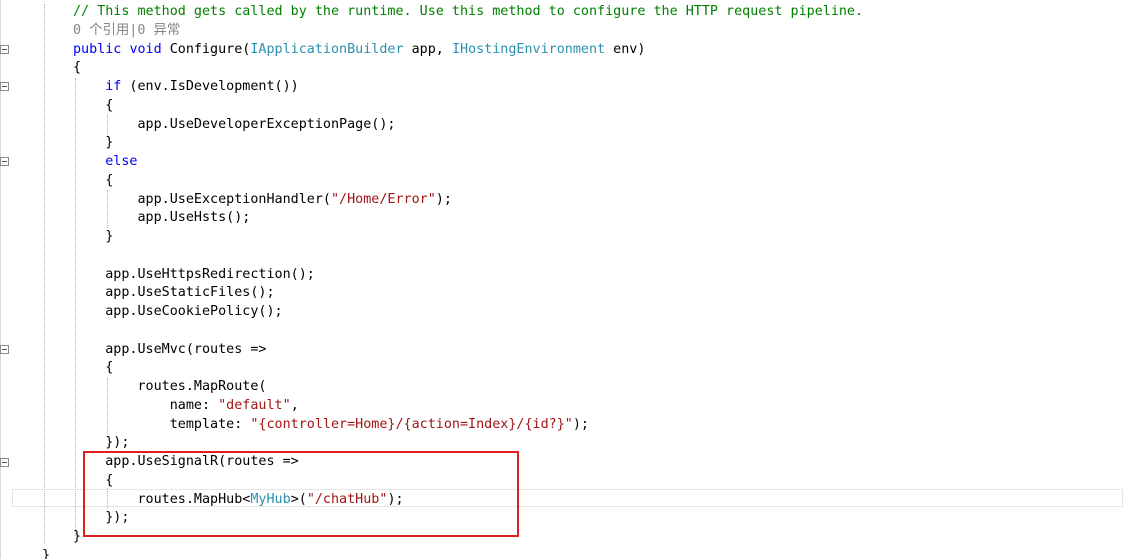 The width and height of the screenshot is (1123, 559). I want to click on code-token: 0 个引用|0 异常, so click(127, 30).